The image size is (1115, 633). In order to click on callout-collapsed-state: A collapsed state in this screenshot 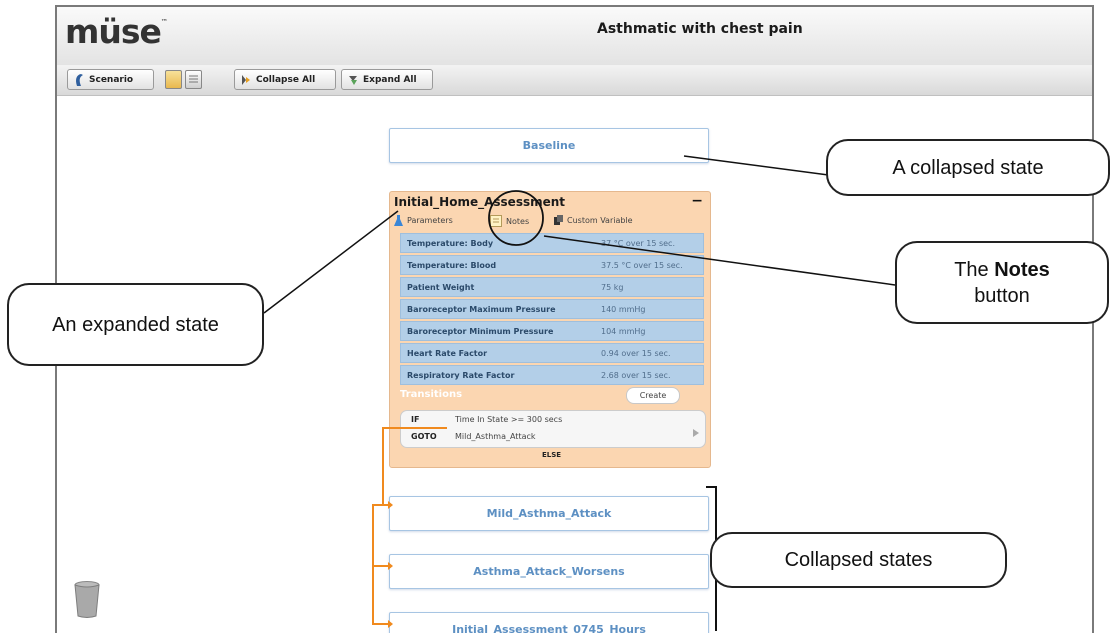, I will do `click(968, 167)`.